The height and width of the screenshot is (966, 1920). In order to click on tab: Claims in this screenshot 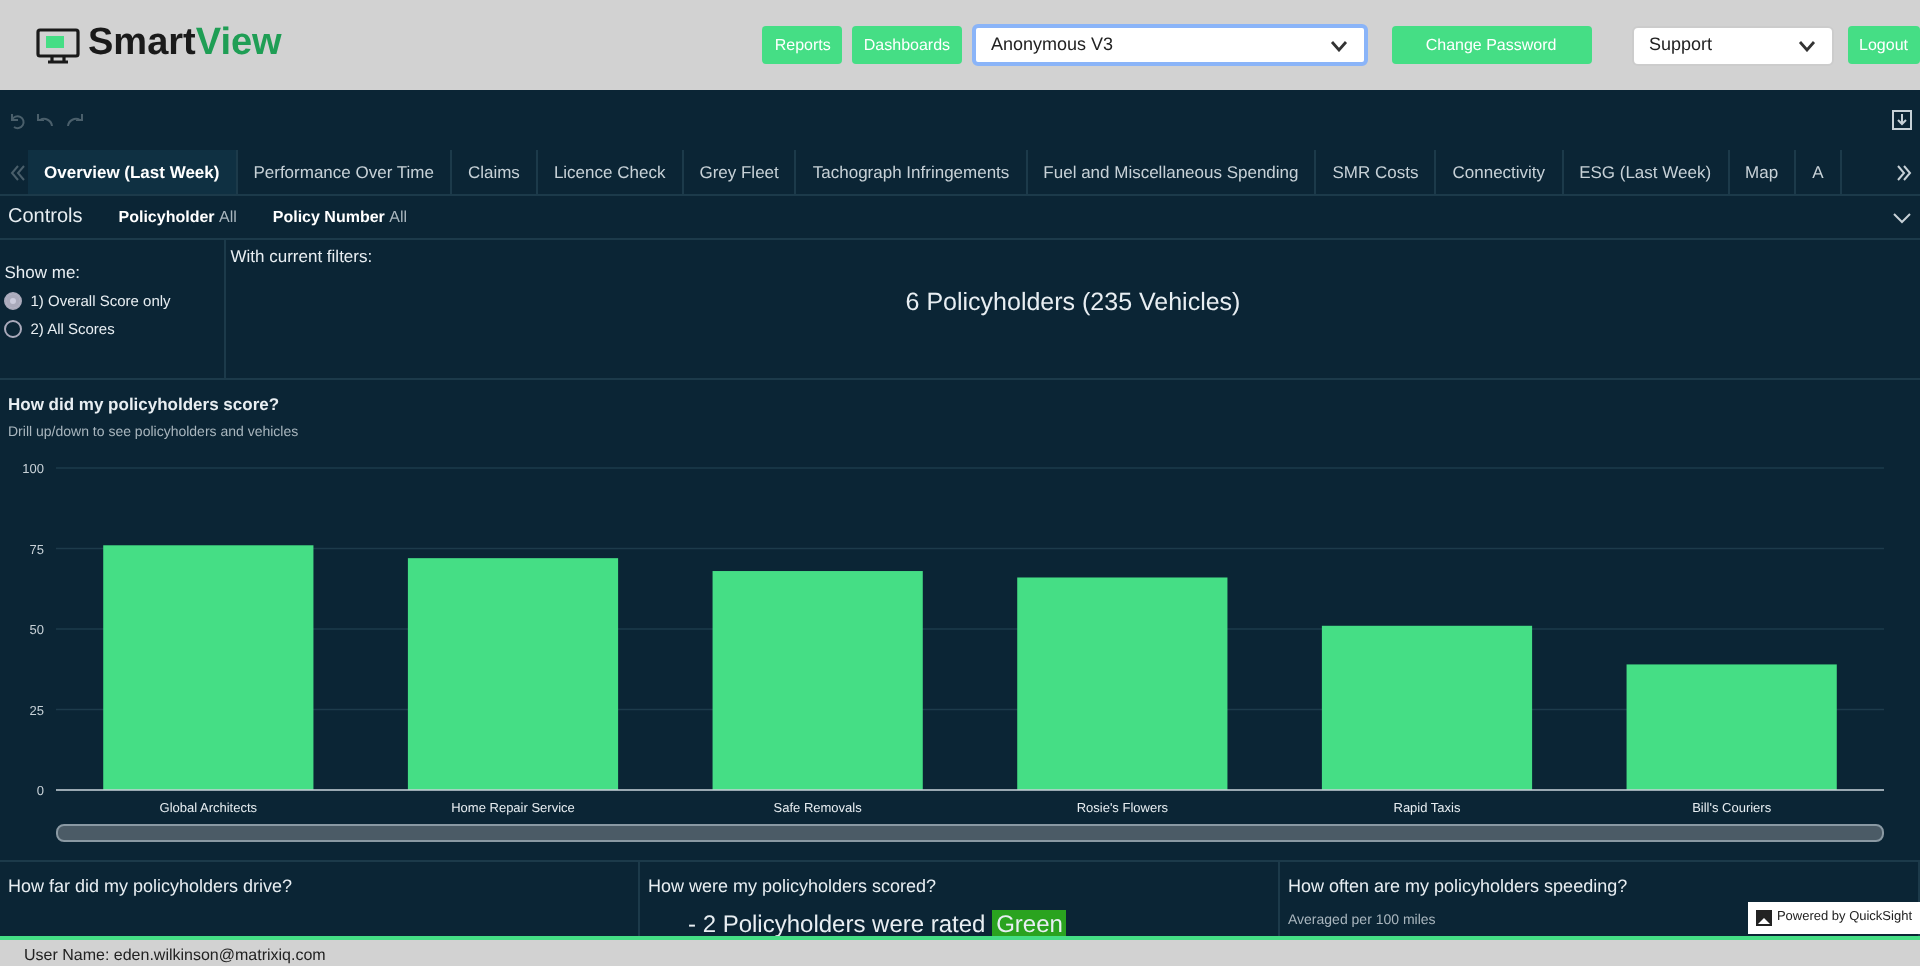, I will do `click(494, 172)`.